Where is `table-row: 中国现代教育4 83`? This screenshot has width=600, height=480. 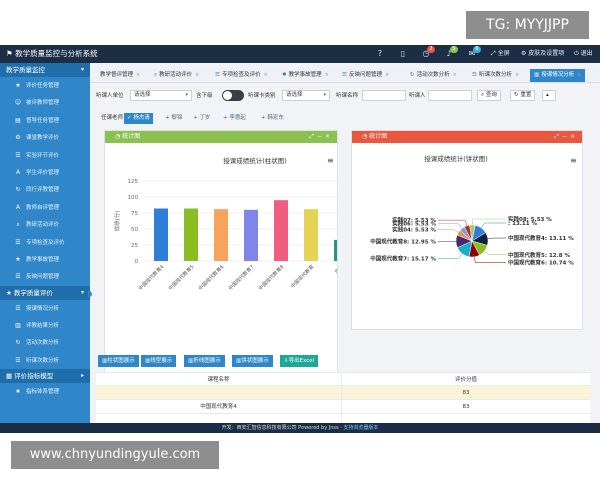 table-row: 中国现代教育4 83 is located at coordinates (343, 407).